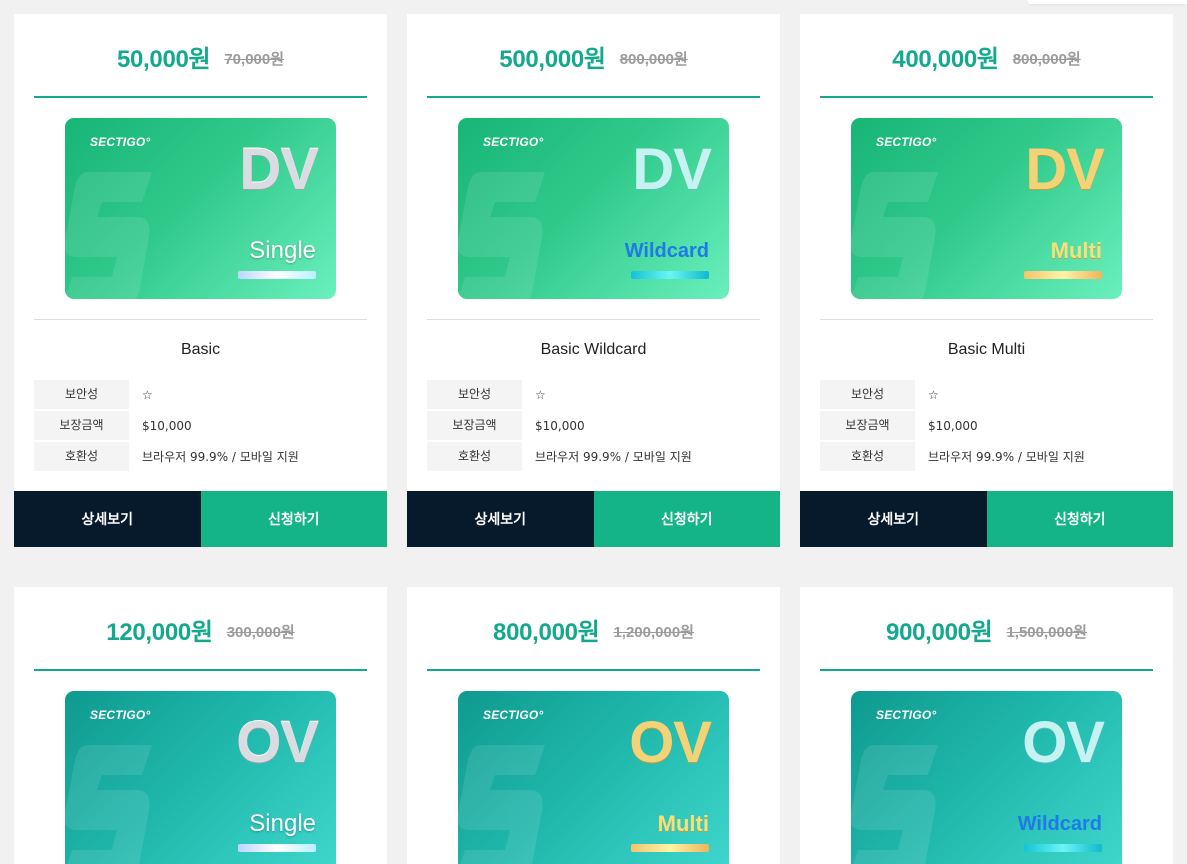  I want to click on certificate-image: SECTIGO° OV Single, so click(200, 777).